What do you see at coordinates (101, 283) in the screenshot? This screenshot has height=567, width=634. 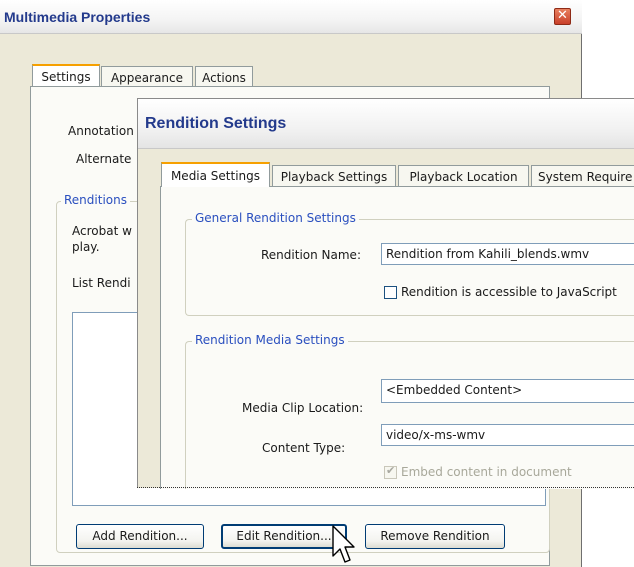 I see `list-renditions-label: List Rendi` at bounding box center [101, 283].